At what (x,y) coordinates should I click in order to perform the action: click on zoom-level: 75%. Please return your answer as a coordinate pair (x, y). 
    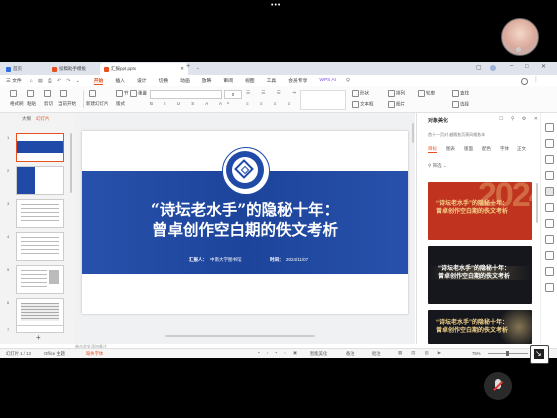
    Looking at the image, I should click on (476, 353).